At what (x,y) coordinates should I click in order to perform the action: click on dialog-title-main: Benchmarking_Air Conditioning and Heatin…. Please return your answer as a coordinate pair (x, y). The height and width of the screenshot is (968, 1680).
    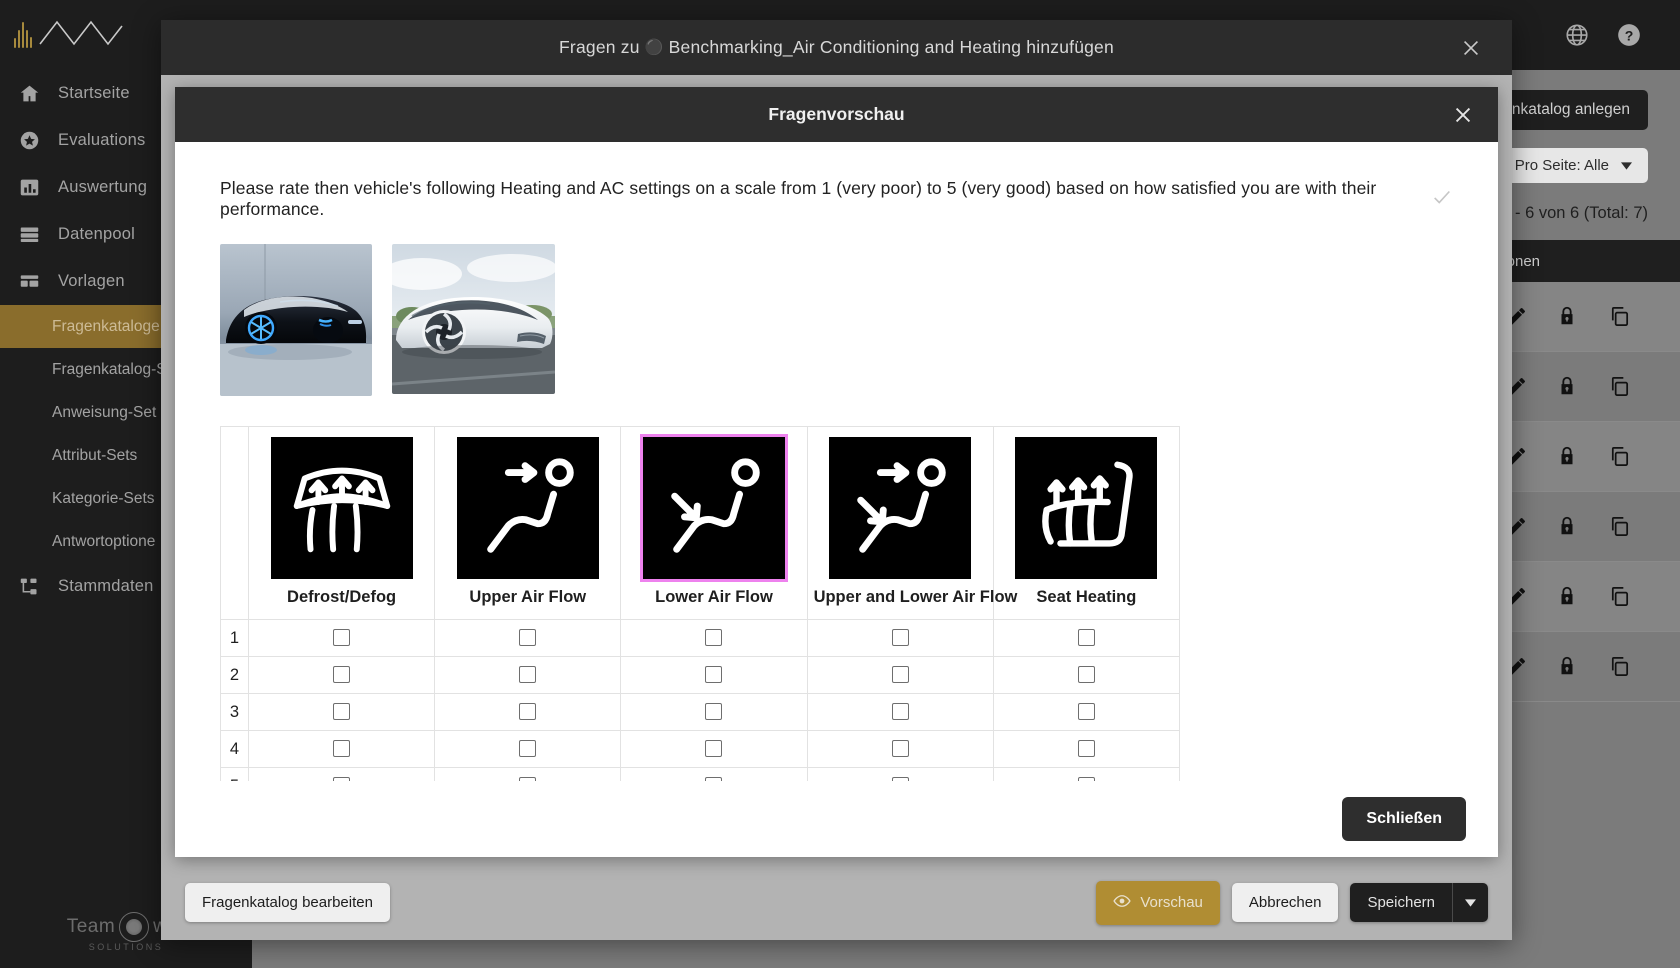
    Looking at the image, I should click on (888, 47).